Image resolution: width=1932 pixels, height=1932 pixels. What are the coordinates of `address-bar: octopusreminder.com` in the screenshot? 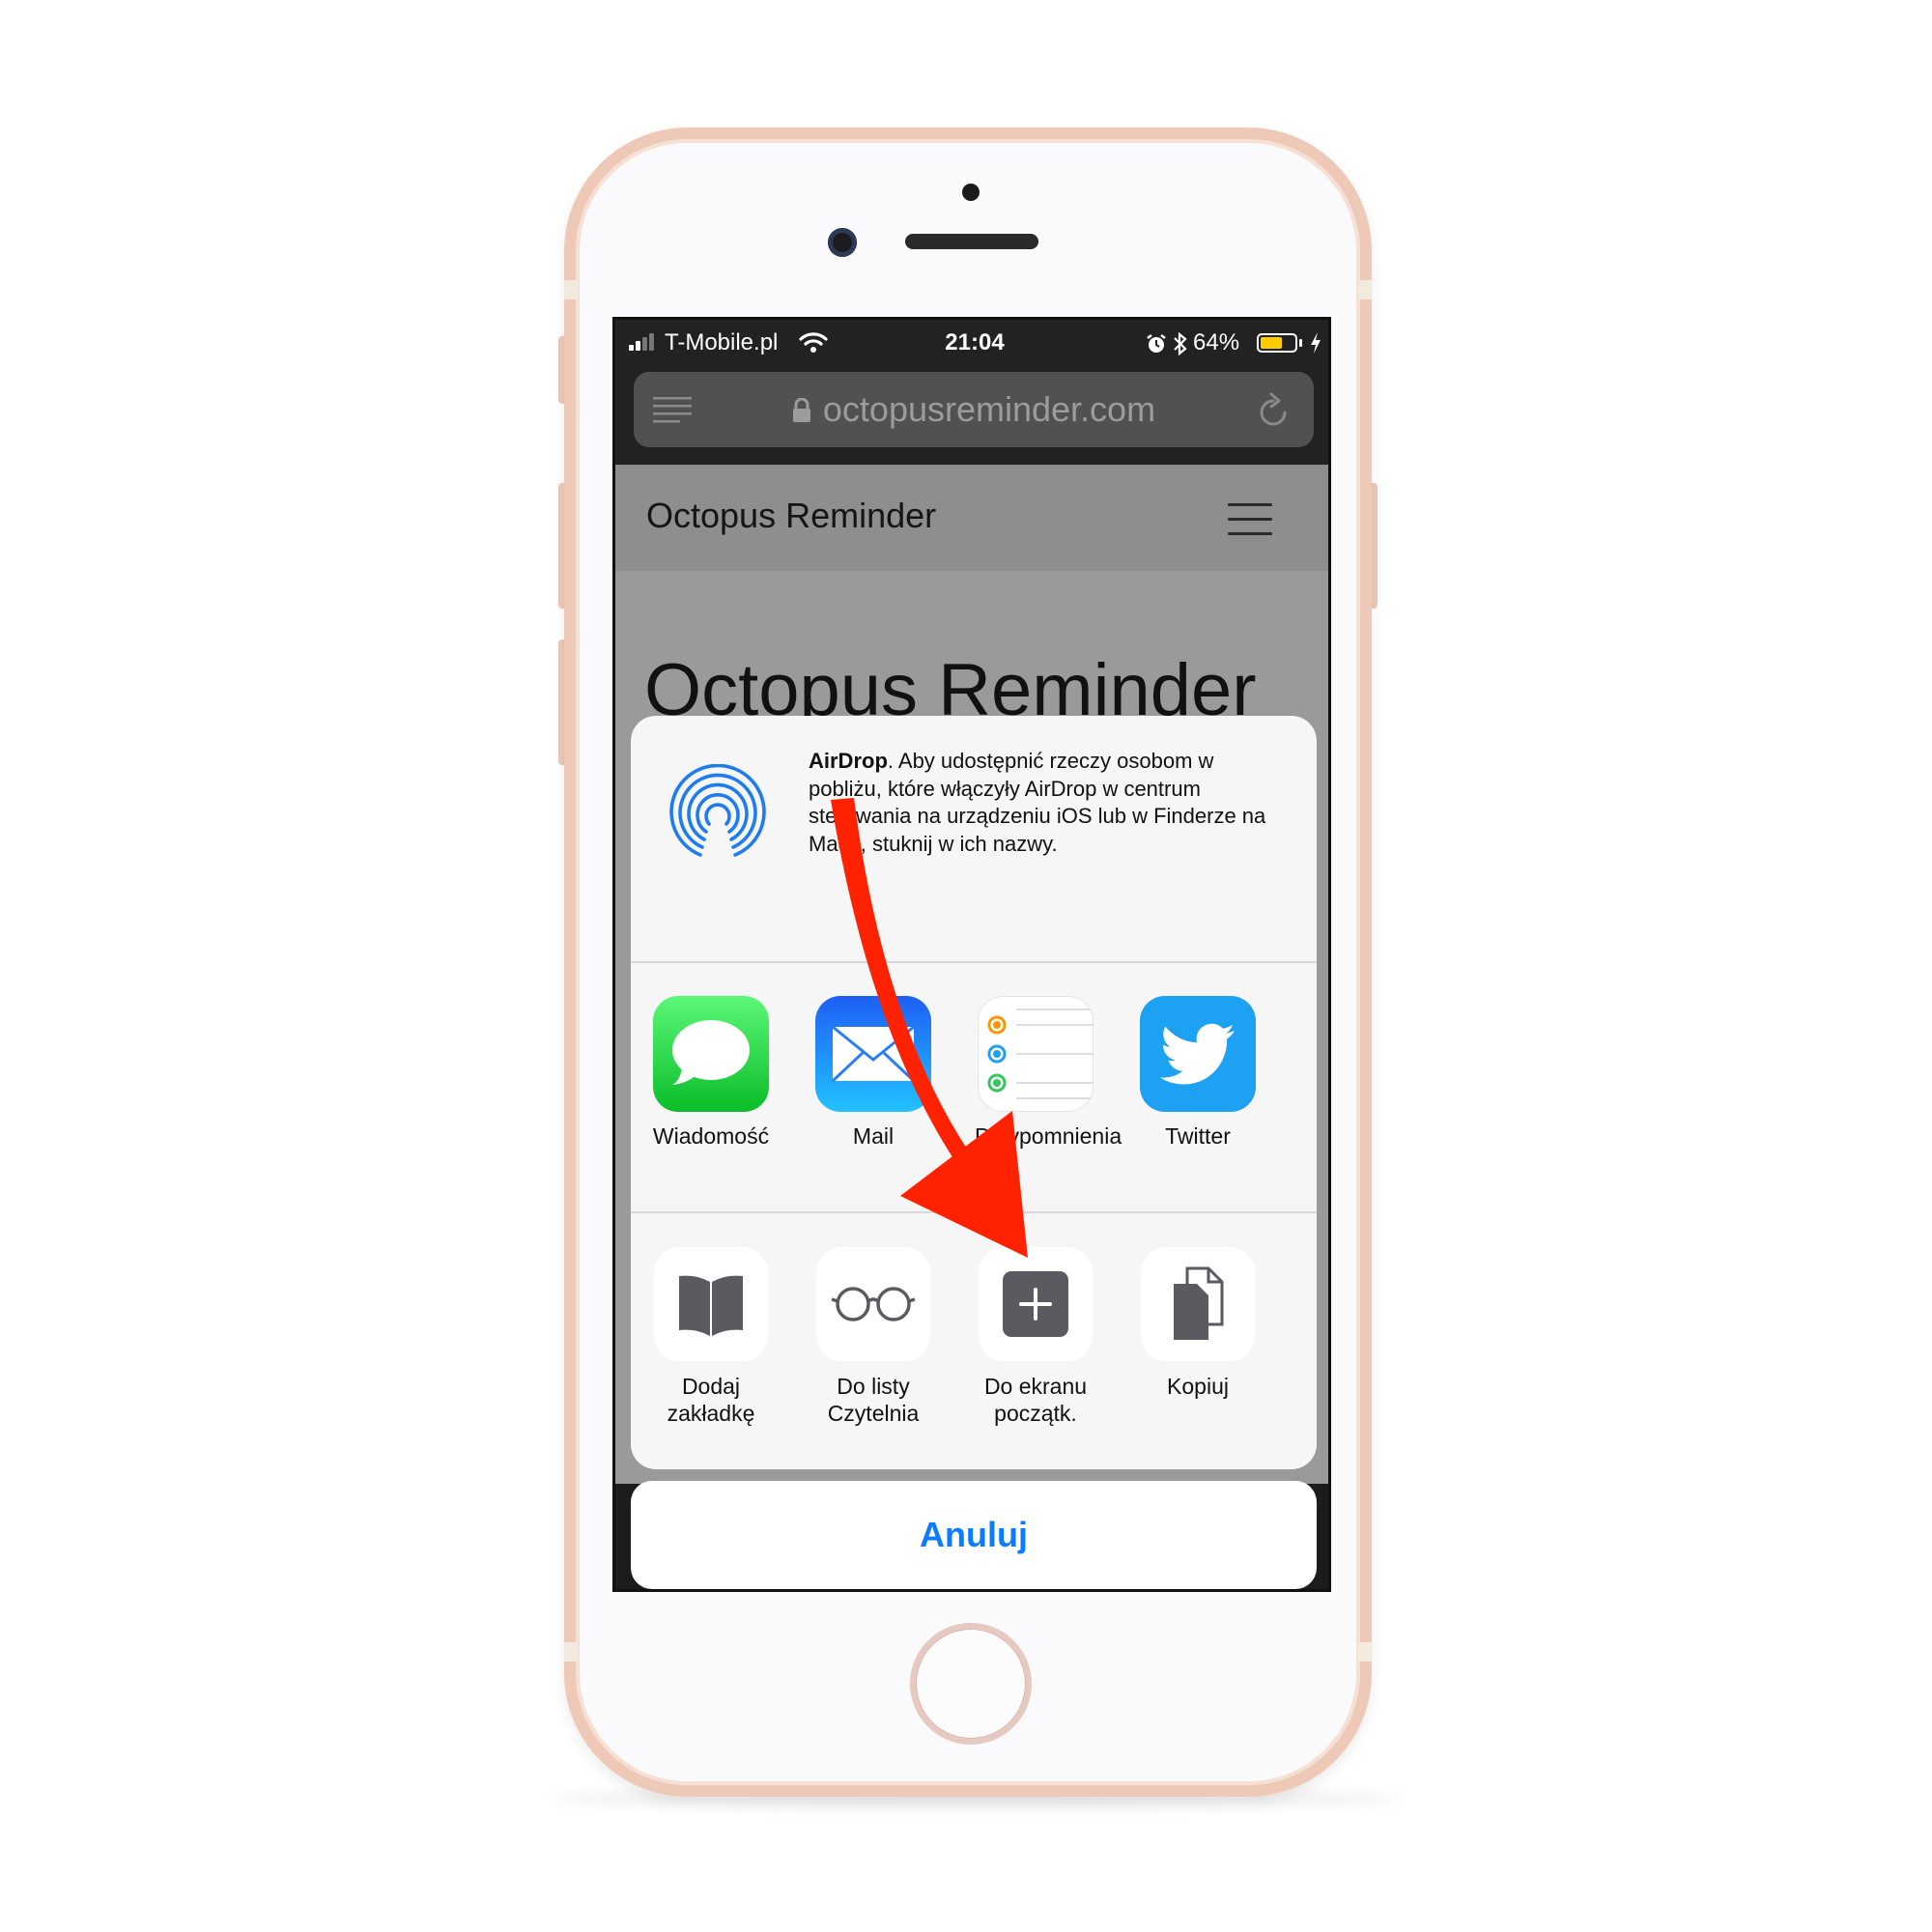 It's located at (974, 409).